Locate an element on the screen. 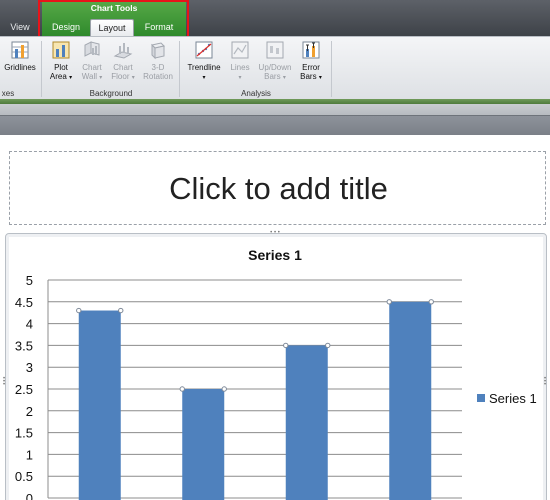 The height and width of the screenshot is (500, 550). y-tick-label: 4.5 is located at coordinates (24, 302).